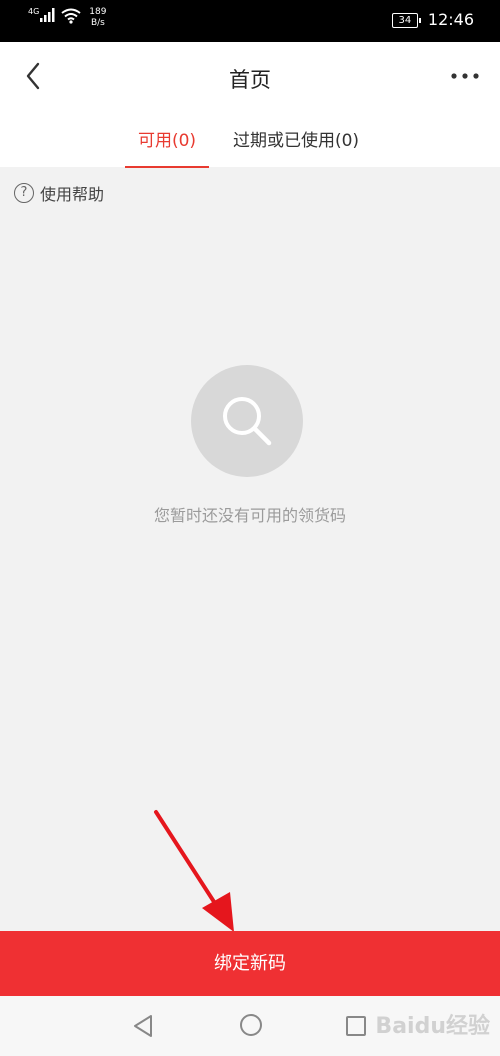 The width and height of the screenshot is (500, 1056). Describe the element at coordinates (251, 1025) in the screenshot. I see `circle-home-icon` at that location.